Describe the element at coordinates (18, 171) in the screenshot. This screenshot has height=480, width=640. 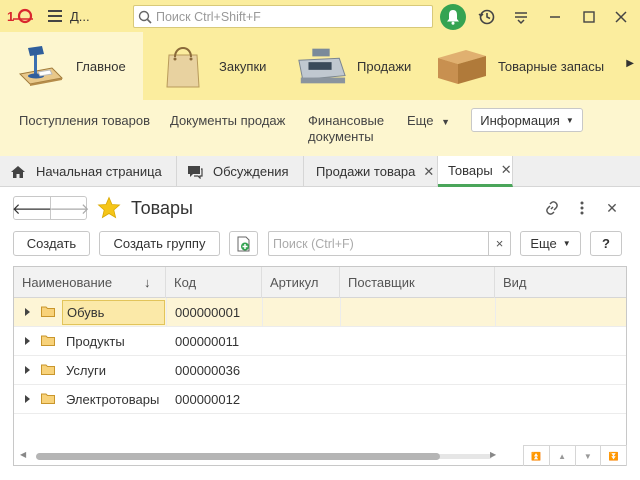
I see `home-icon` at that location.